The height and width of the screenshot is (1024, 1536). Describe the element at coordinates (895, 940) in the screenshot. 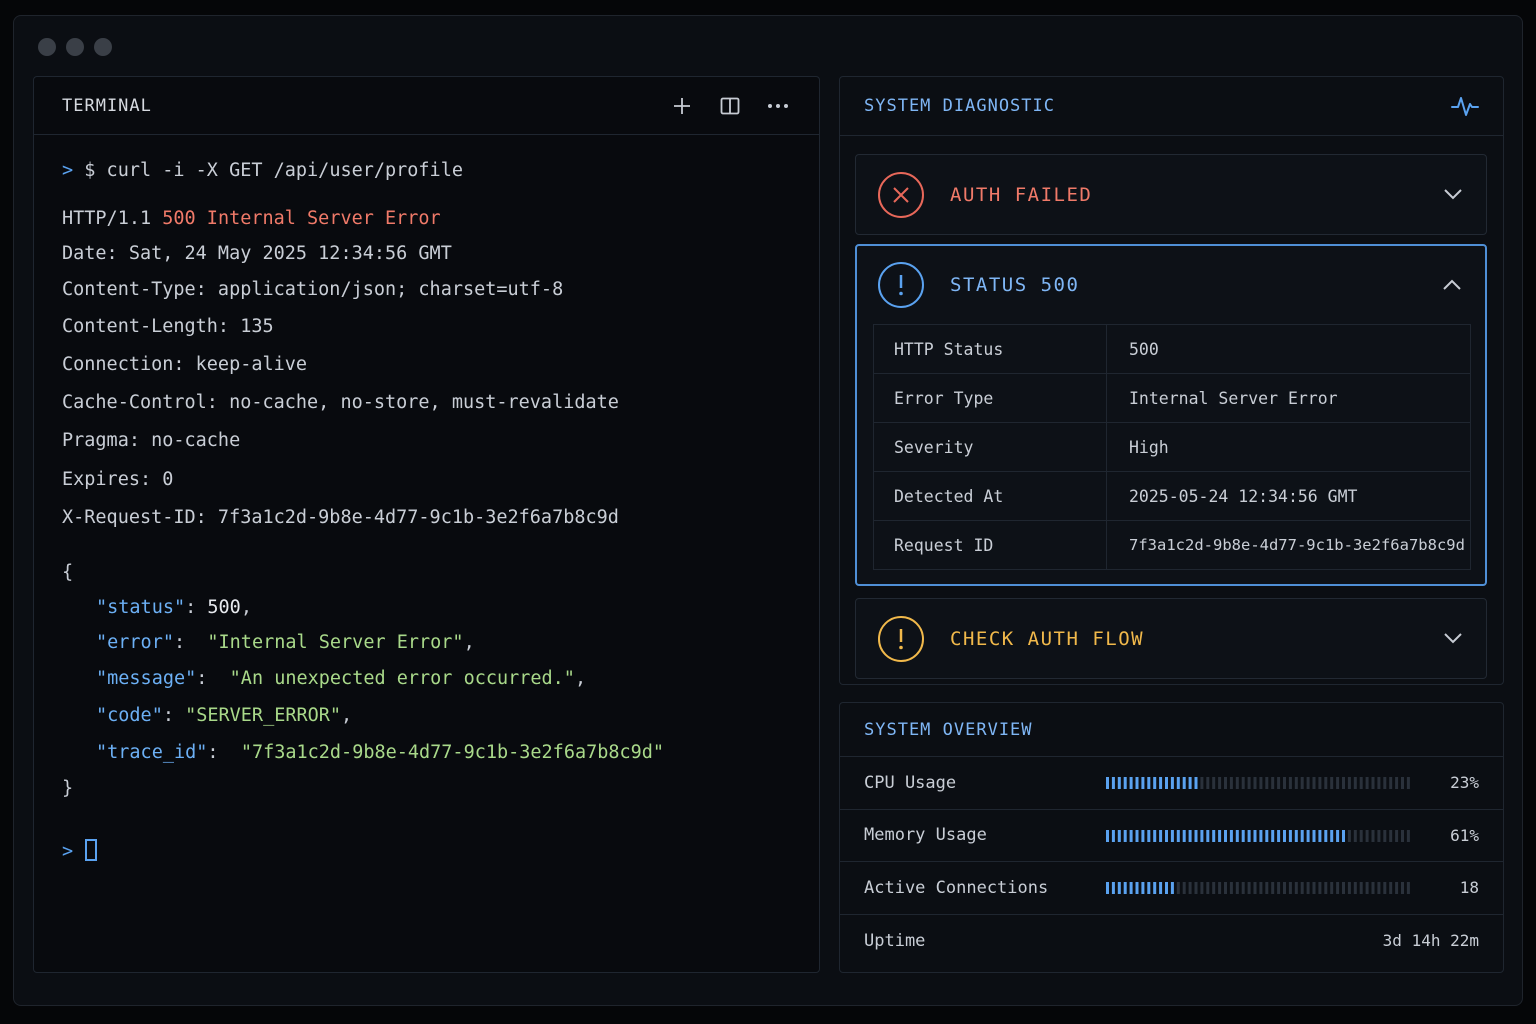

I see `metric-label: Uptime` at that location.